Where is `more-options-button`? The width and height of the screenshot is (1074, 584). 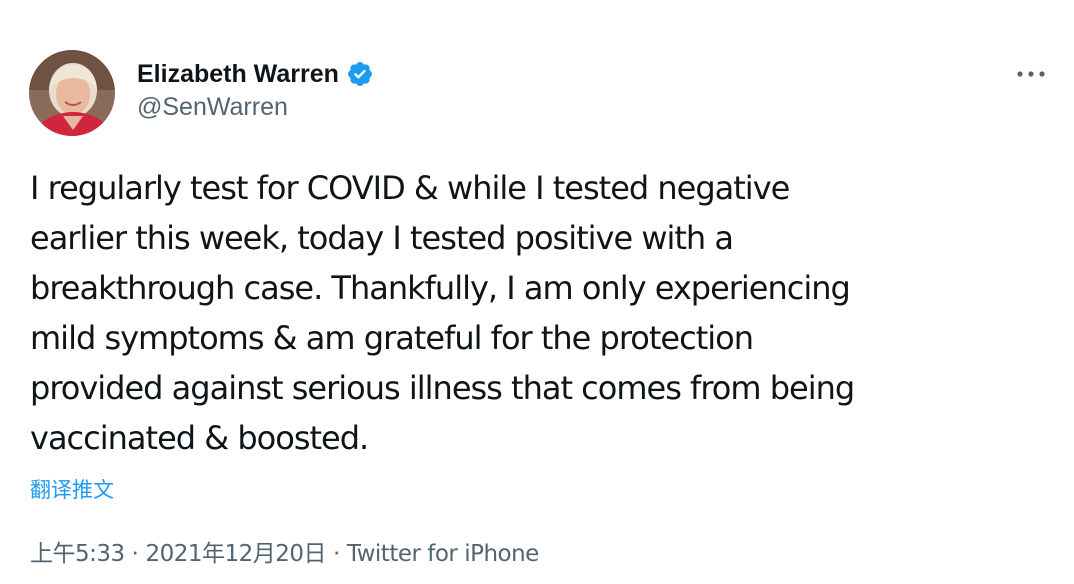 more-options-button is located at coordinates (1031, 74).